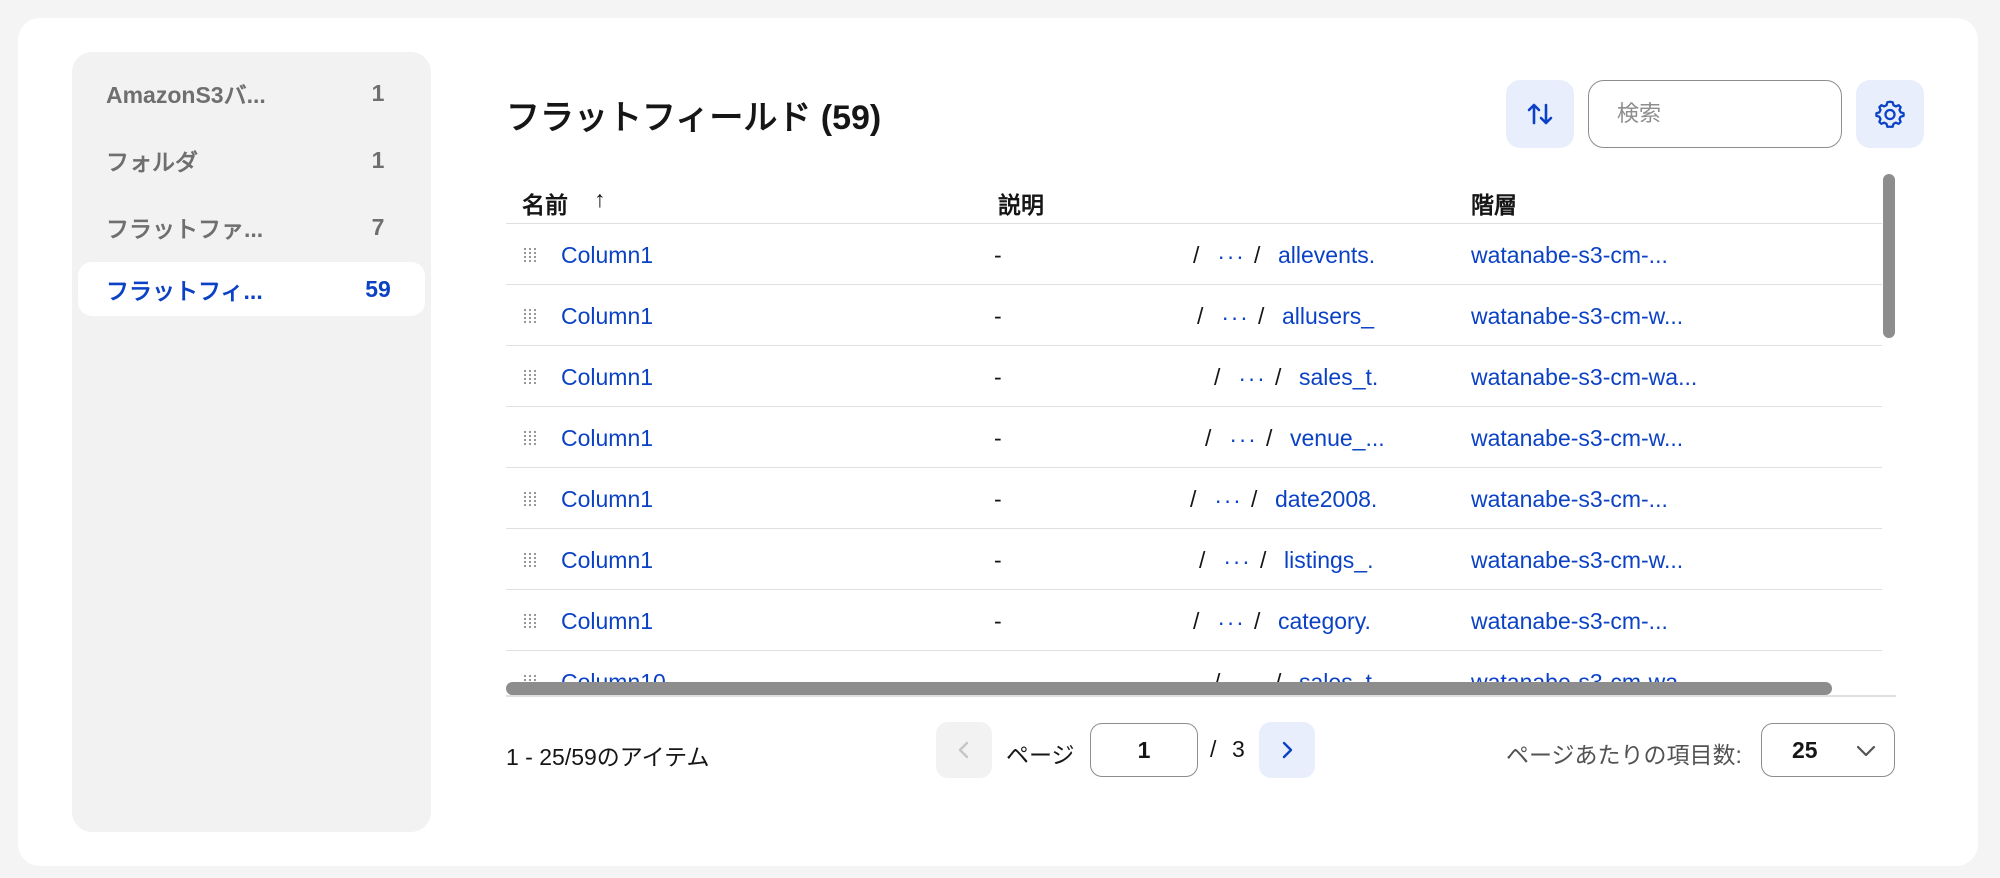  What do you see at coordinates (1866, 751) in the screenshot?
I see `chevron-down-icon` at bounding box center [1866, 751].